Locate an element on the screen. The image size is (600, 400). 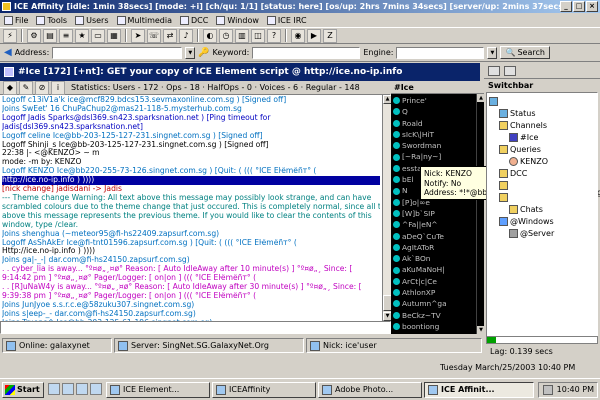
channel-info-button: i is located at coordinates (58, 87).